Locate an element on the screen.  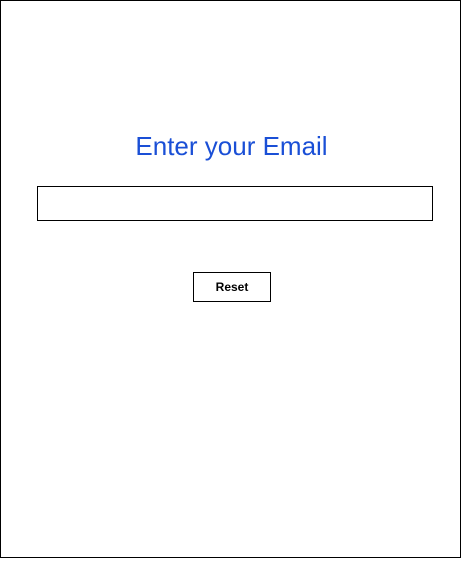
email-field is located at coordinates (235, 203).